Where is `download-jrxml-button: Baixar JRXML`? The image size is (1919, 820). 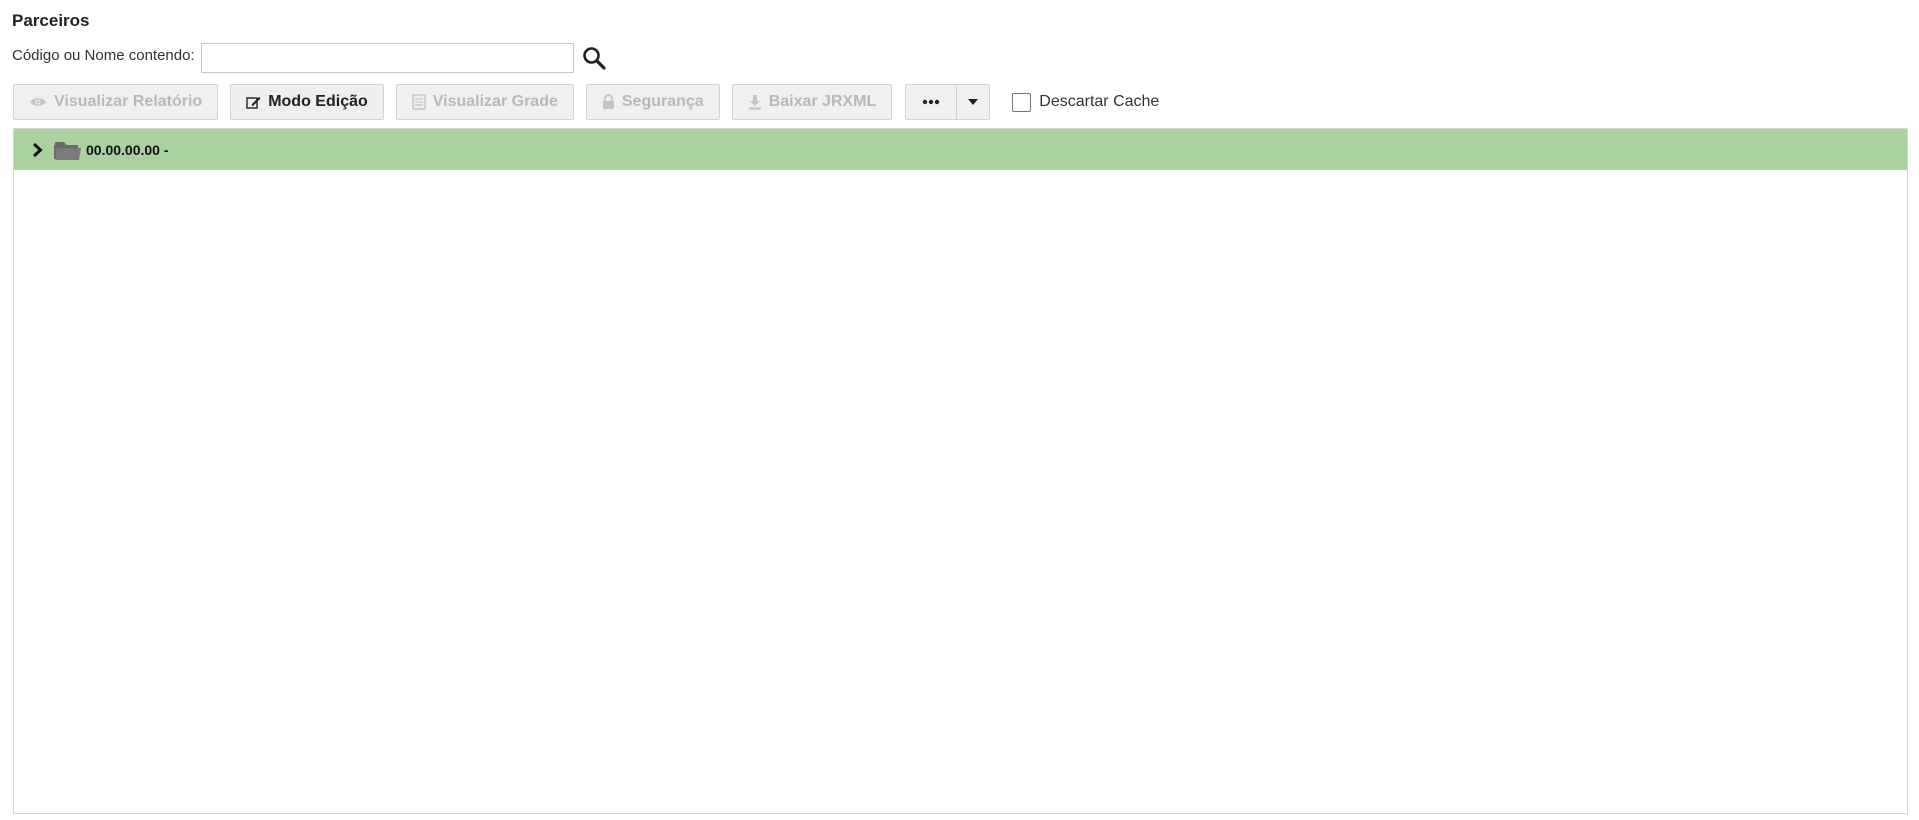 download-jrxml-button: Baixar JRXML is located at coordinates (812, 102).